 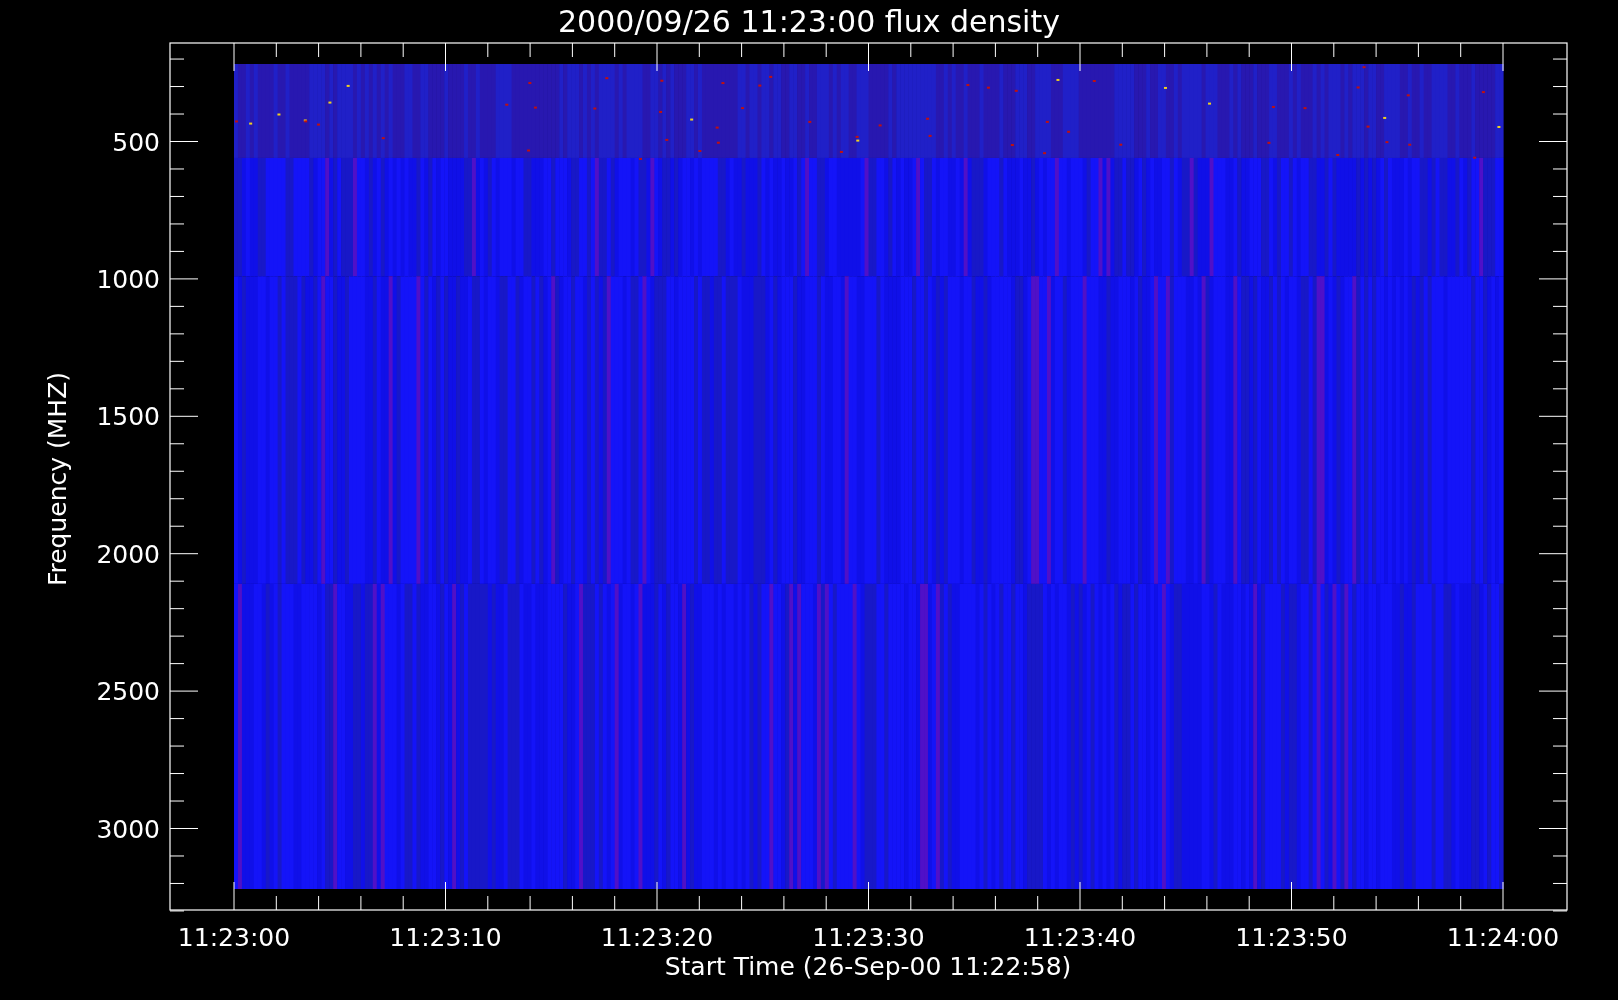 What do you see at coordinates (128, 692) in the screenshot?
I see `y-tick-label: 2500` at bounding box center [128, 692].